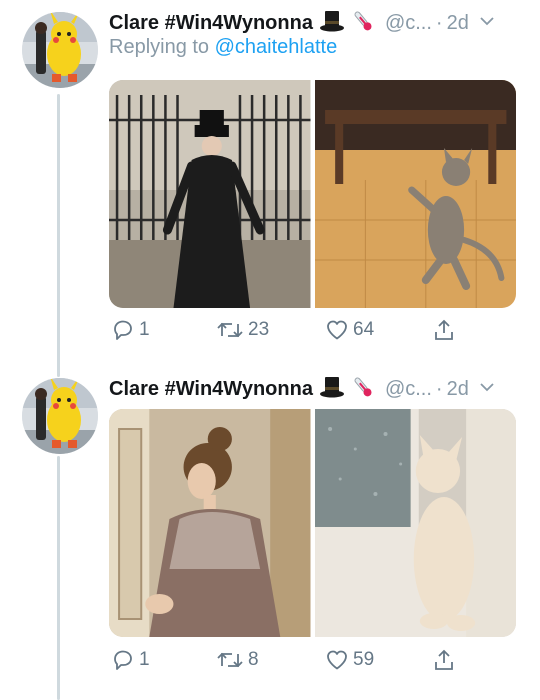  What do you see at coordinates (276, 47) in the screenshot?
I see `reply-mention-link: @chaitehlatte` at bounding box center [276, 47].